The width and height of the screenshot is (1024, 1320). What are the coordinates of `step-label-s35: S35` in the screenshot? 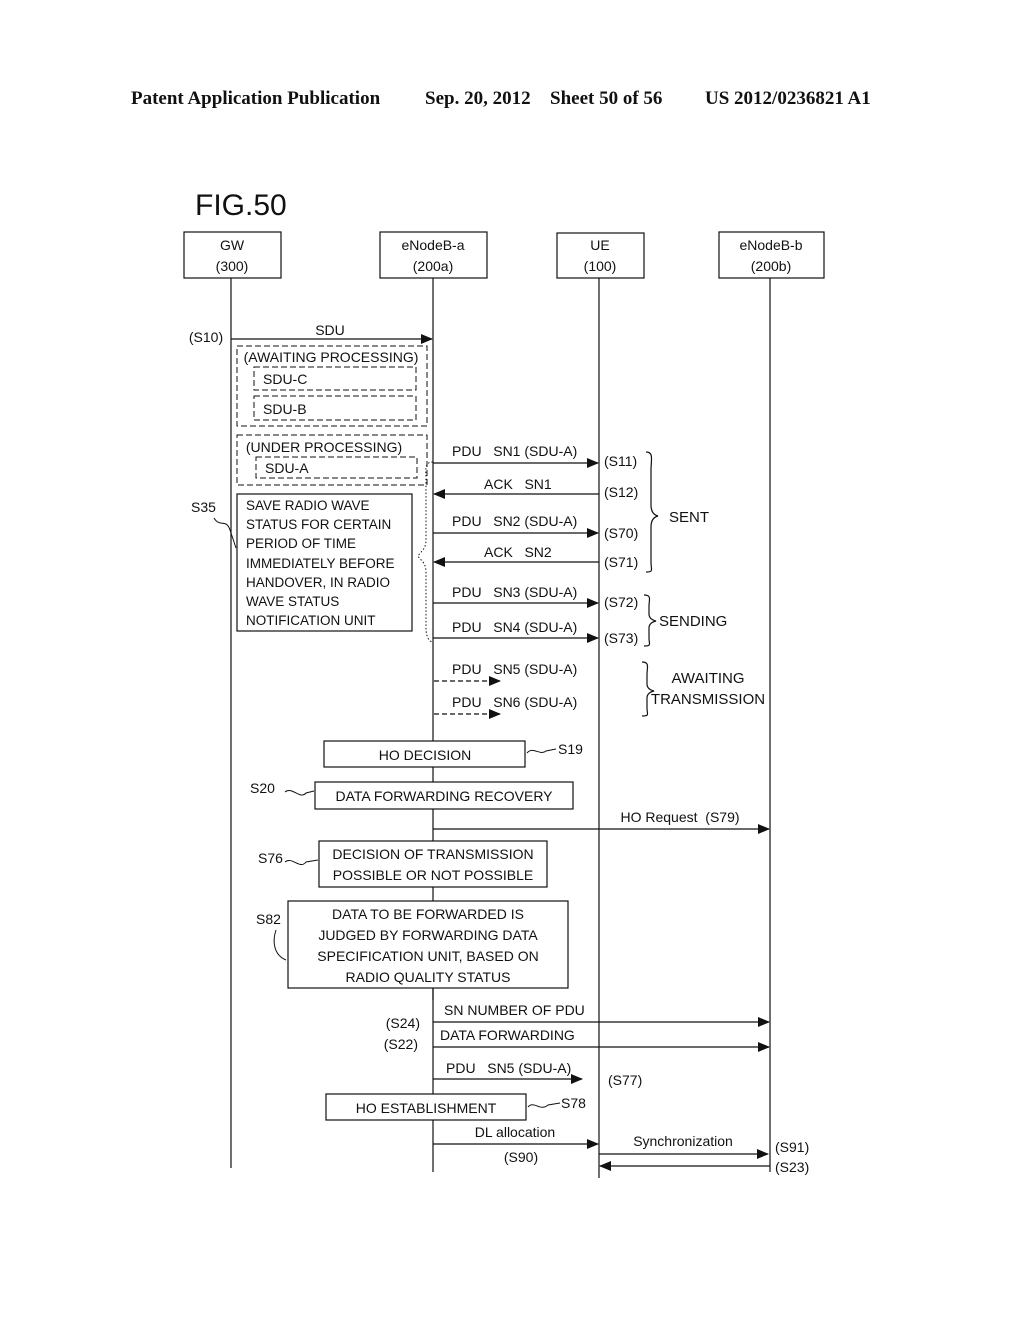 It's located at (203, 507).